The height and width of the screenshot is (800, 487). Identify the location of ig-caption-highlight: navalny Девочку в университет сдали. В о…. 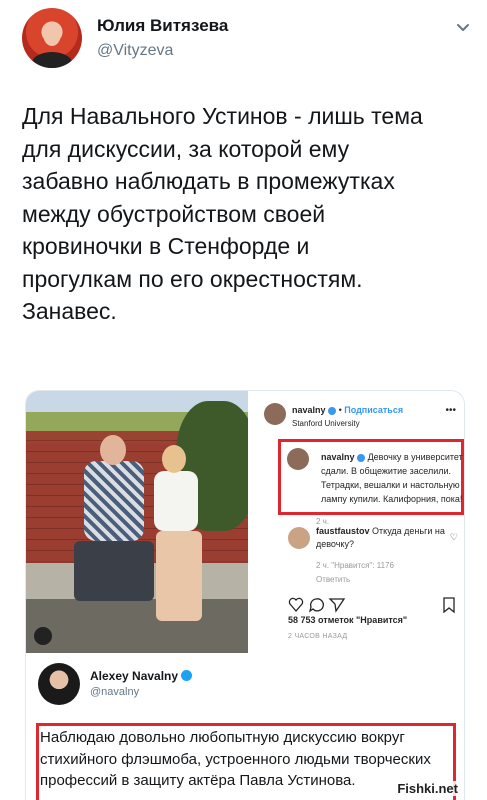
(371, 477).